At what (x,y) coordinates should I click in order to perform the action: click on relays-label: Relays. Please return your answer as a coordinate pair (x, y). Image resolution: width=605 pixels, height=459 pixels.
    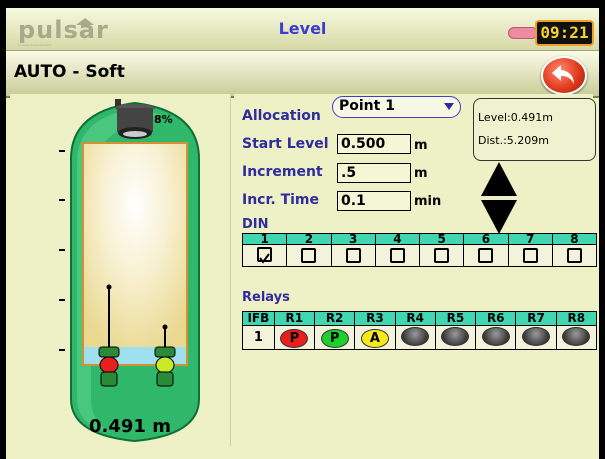
    Looking at the image, I should click on (266, 297).